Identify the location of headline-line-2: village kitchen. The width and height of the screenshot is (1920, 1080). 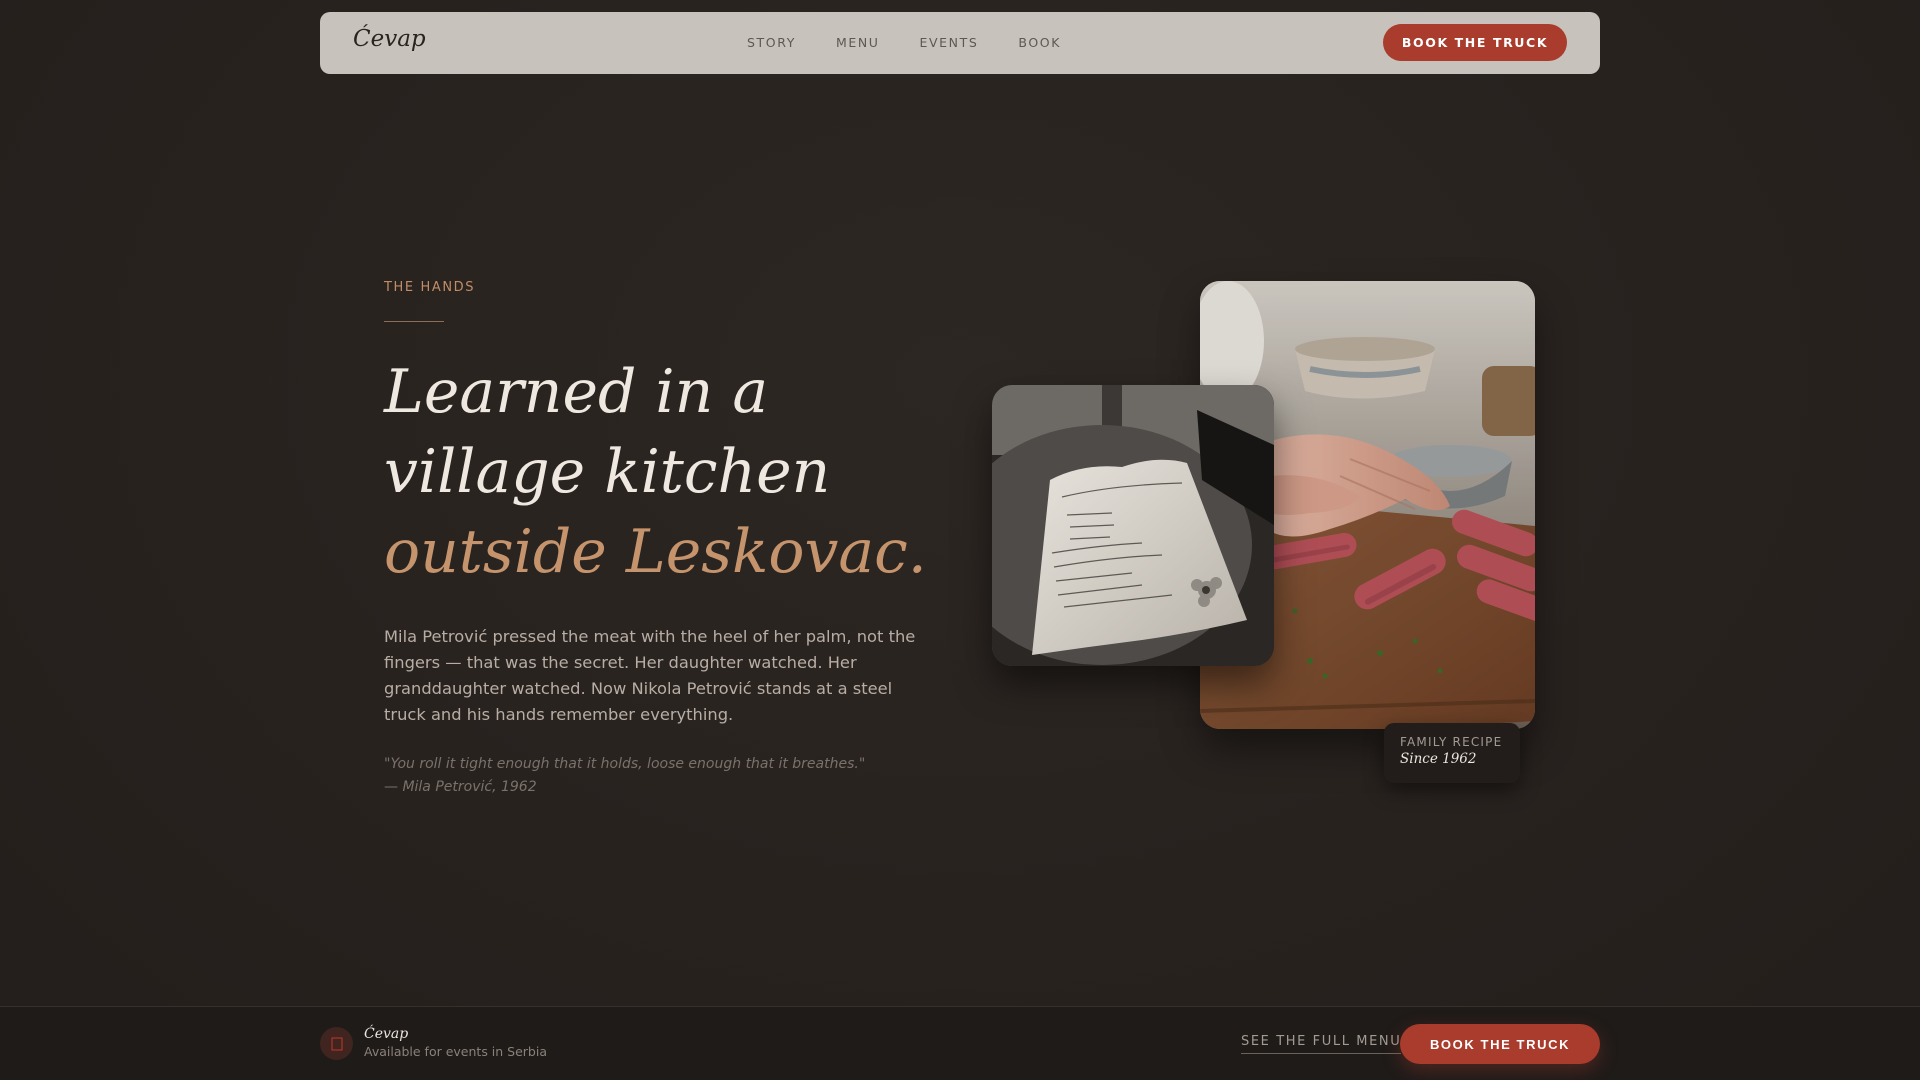
(607, 472).